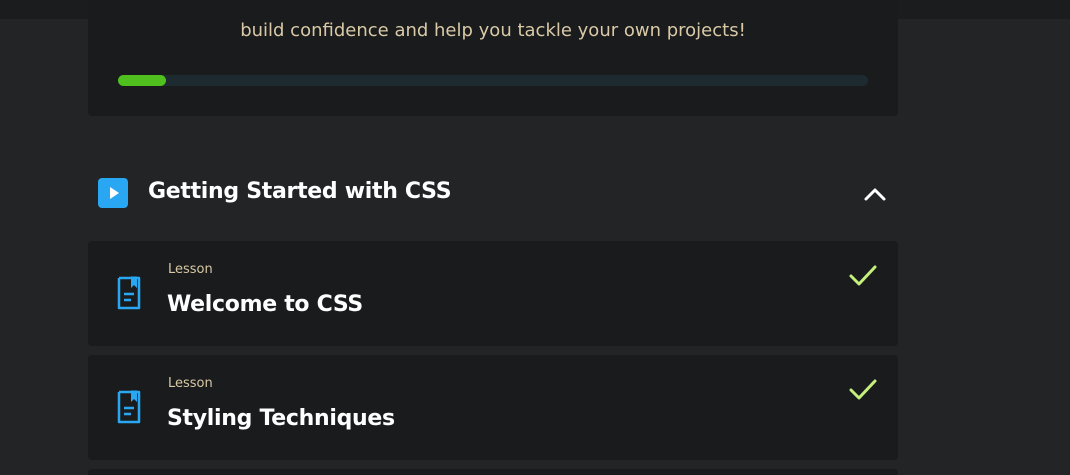  Describe the element at coordinates (875, 193) in the screenshot. I see `chevron-up-icon` at that location.